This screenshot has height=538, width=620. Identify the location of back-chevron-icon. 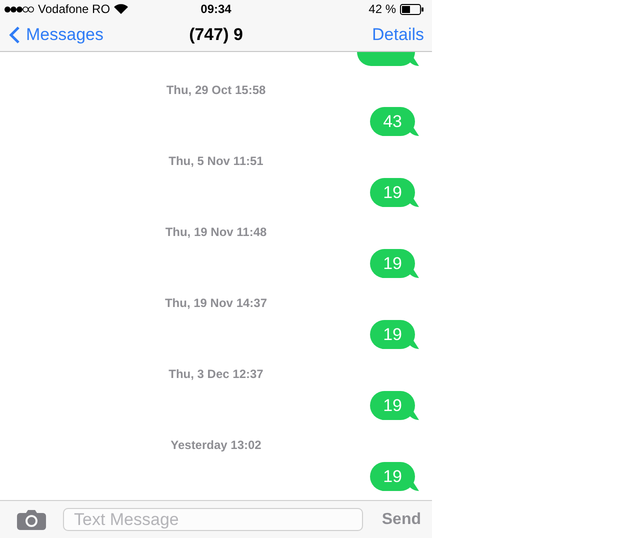
(14, 35).